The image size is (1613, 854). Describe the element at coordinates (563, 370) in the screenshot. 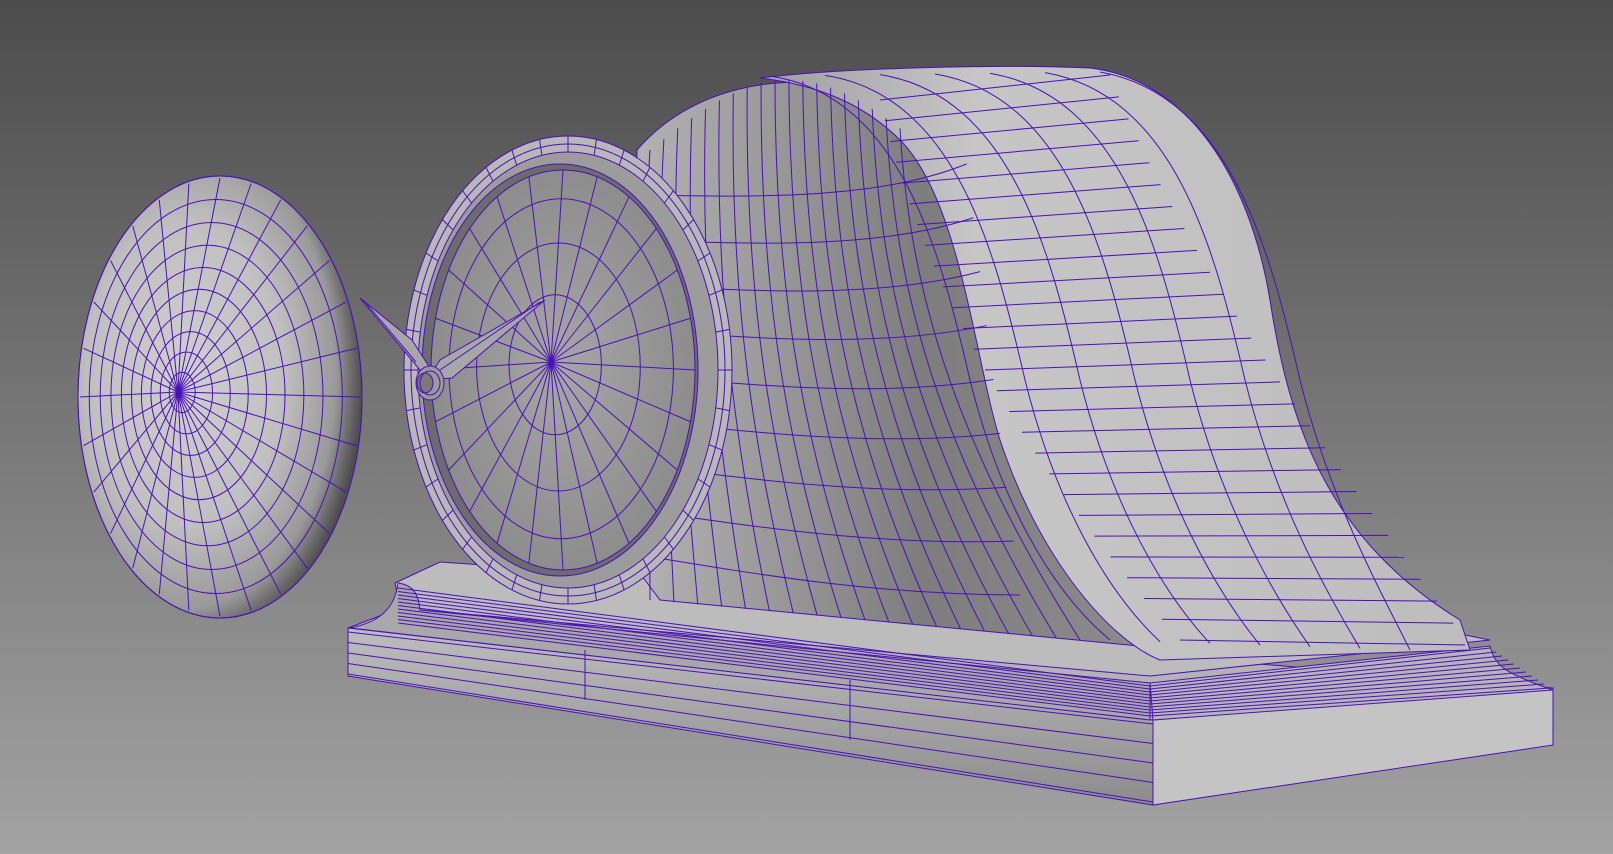

I see `clock-face` at that location.